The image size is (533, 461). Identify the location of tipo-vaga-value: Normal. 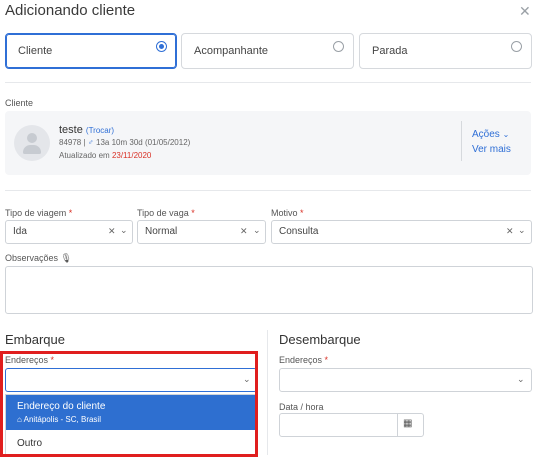
(161, 231).